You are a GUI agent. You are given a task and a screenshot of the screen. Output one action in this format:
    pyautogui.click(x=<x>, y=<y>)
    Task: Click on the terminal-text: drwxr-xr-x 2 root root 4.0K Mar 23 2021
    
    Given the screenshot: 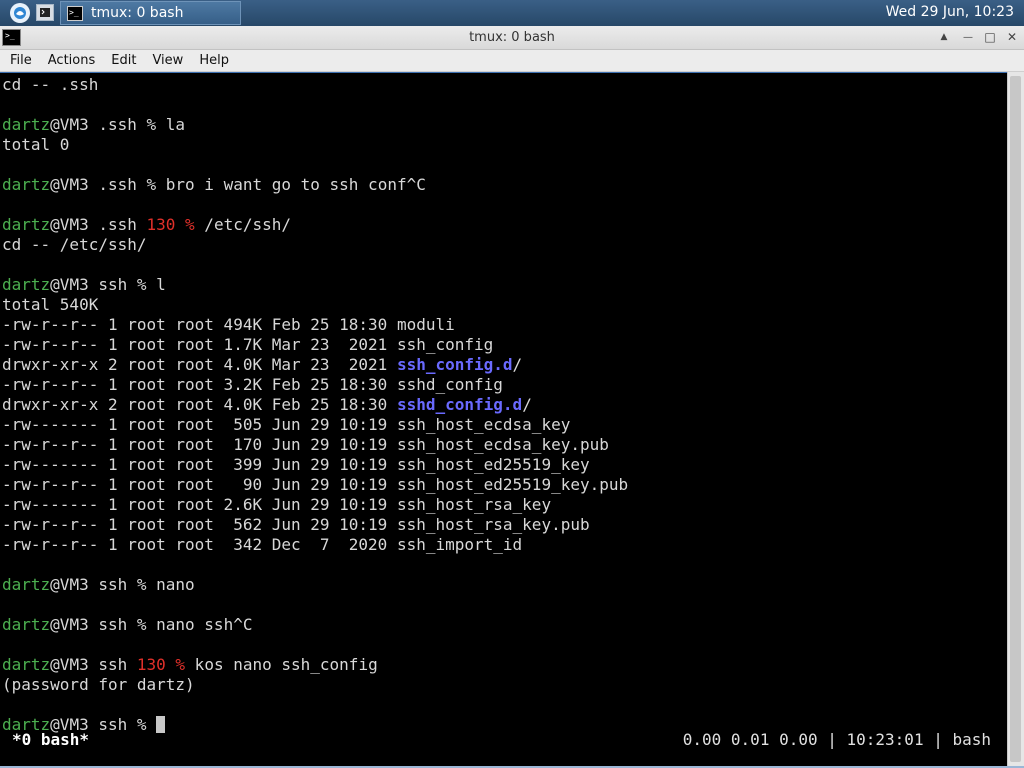 What is the action you would take?
    pyautogui.click(x=199, y=364)
    